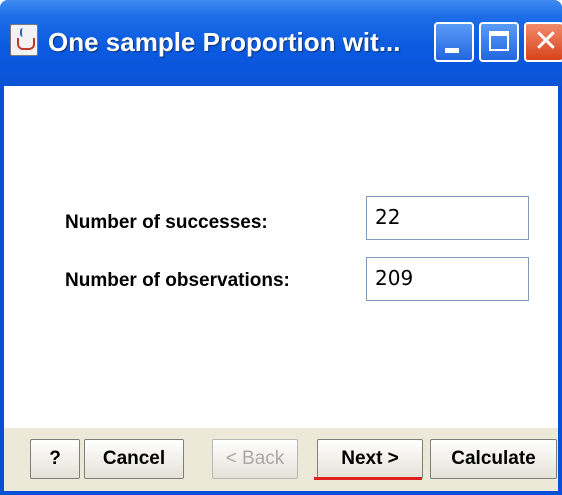 The height and width of the screenshot is (495, 562). What do you see at coordinates (177, 280) in the screenshot?
I see `observations-label: Number of observations:` at bounding box center [177, 280].